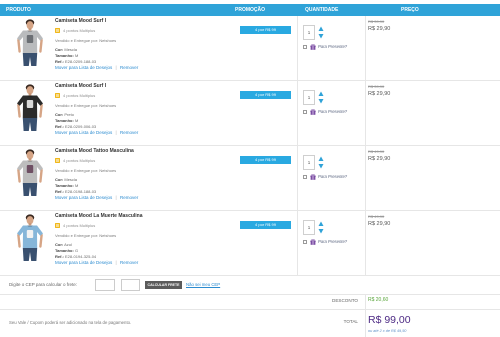  Describe the element at coordinates (79, 160) in the screenshot. I see `multiplus-points: 4 pontos Multiplus` at that location.